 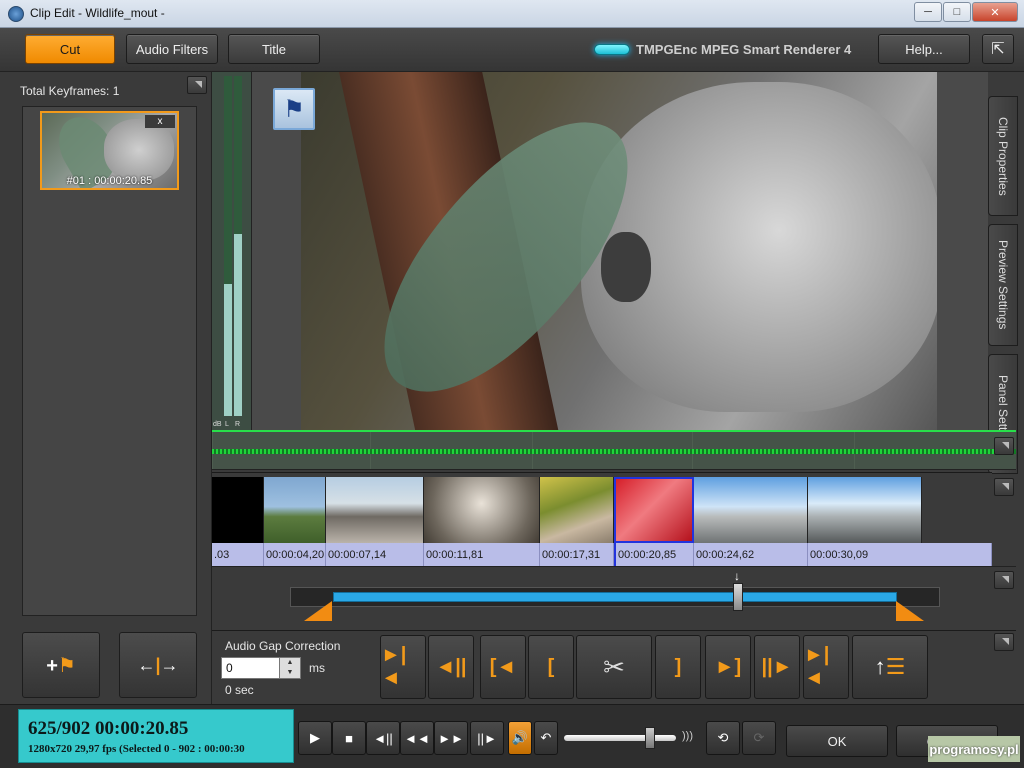 I want to click on strip-menu-button, so click(x=1004, y=487).